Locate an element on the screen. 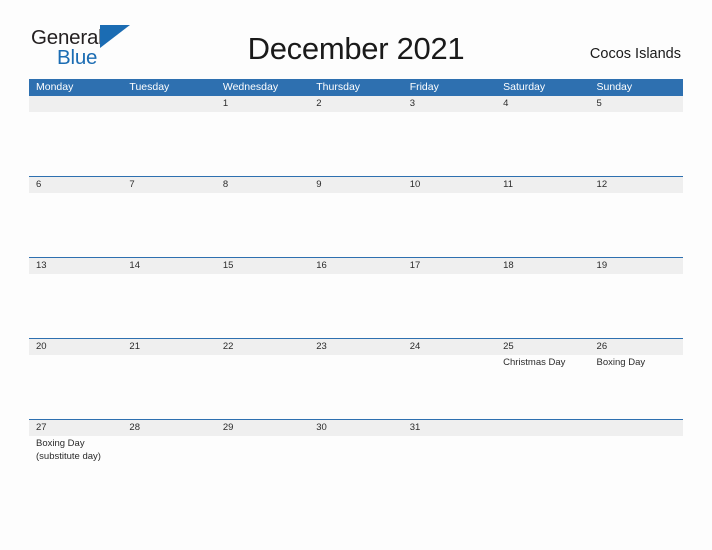 The height and width of the screenshot is (550, 712). page-header: General Blue December 2021 Cocos Islands is located at coordinates (356, 39).